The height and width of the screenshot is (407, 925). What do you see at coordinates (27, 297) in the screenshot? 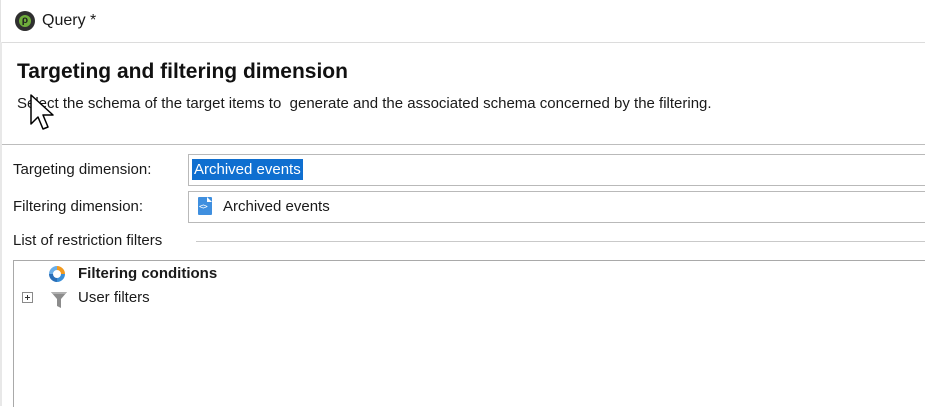
I see `expand-plus-icon` at bounding box center [27, 297].